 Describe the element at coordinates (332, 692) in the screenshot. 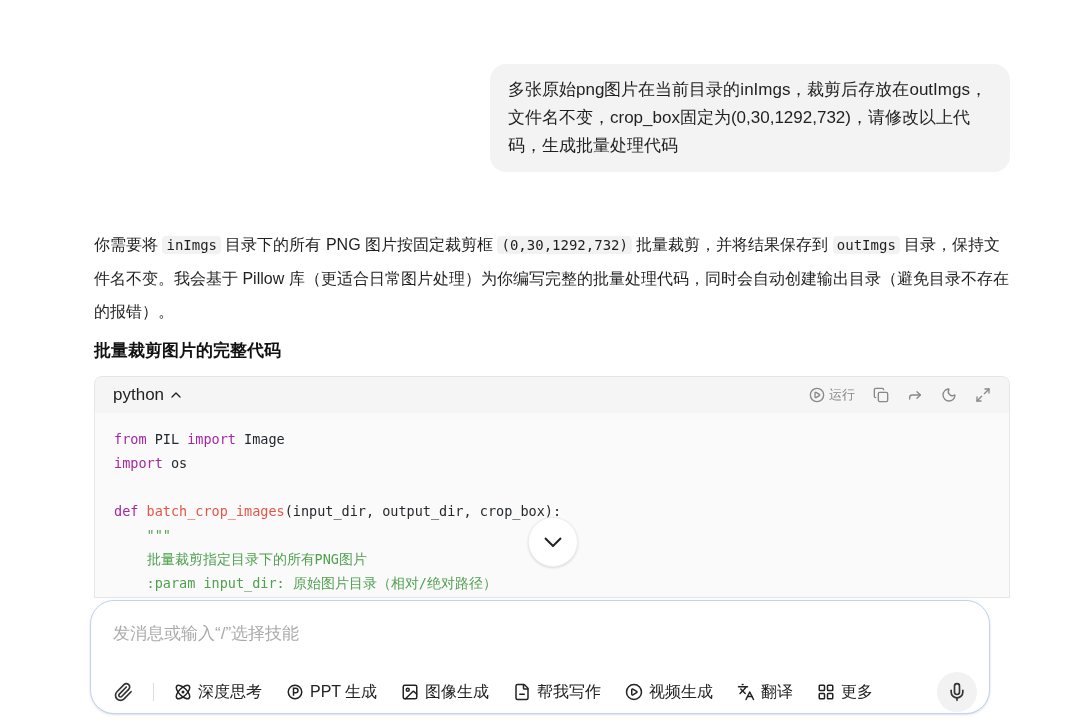

I see `tool-button: PPT 生成` at that location.